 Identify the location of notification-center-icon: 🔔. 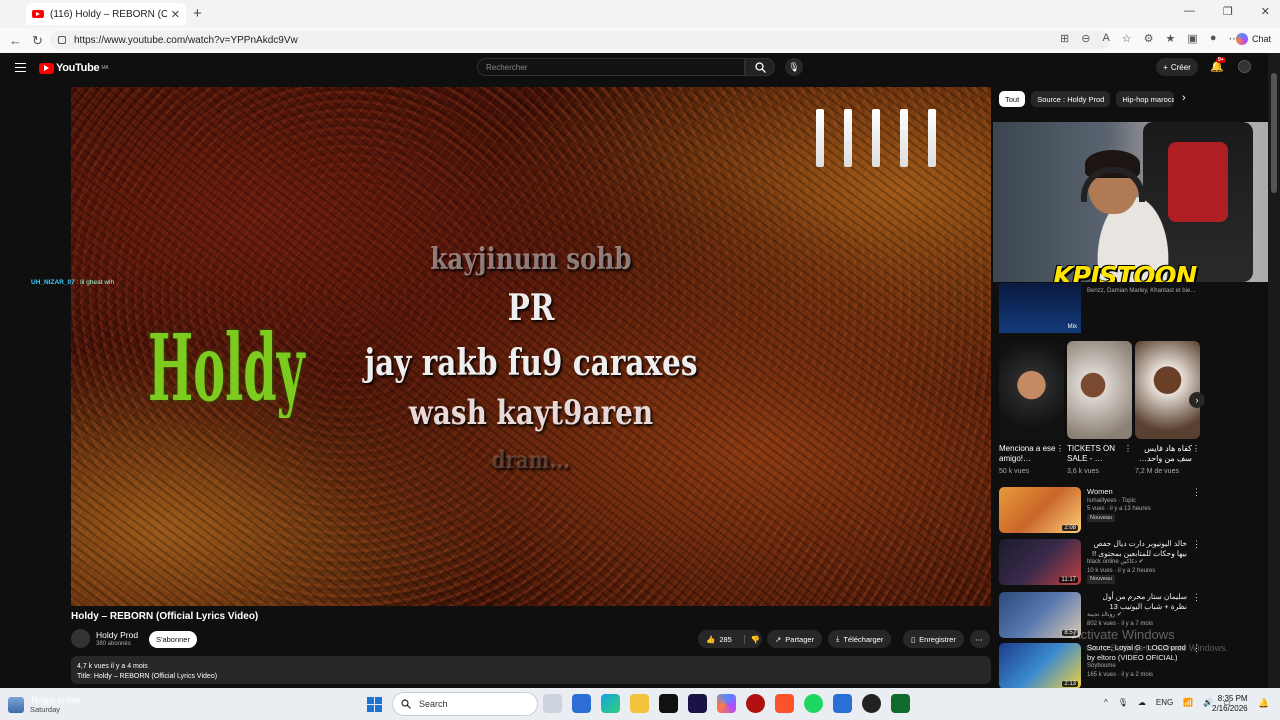
(1263, 703).